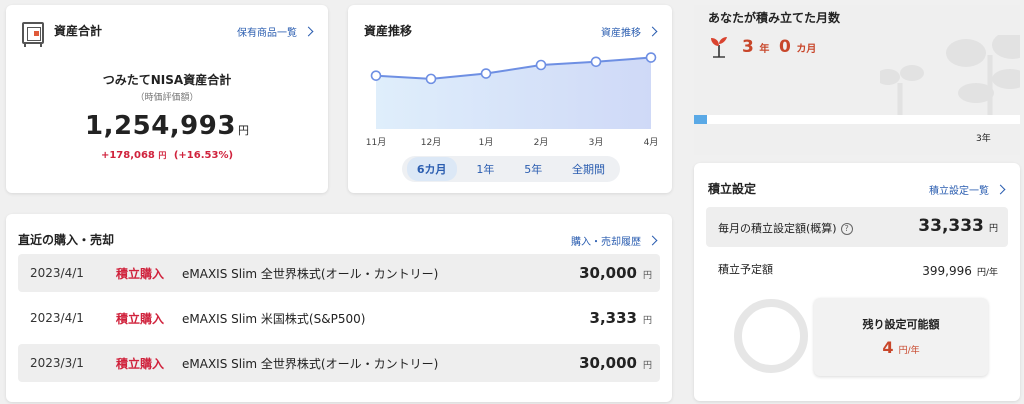  Describe the element at coordinates (748, 47) in the screenshot. I see `years-value: 3` at that location.